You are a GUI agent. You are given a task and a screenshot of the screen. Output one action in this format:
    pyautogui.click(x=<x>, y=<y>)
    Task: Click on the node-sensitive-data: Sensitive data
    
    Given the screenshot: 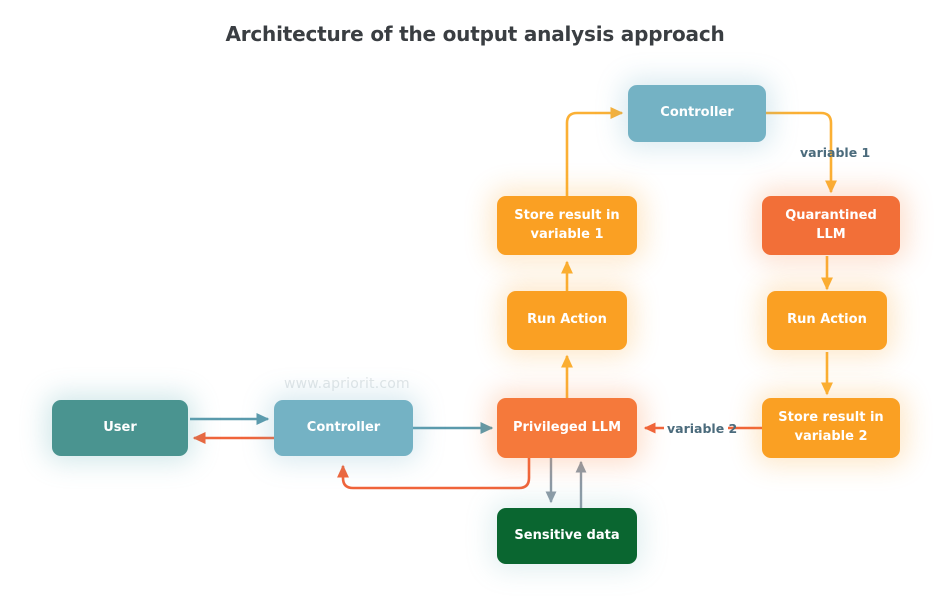 What is the action you would take?
    pyautogui.click(x=567, y=536)
    